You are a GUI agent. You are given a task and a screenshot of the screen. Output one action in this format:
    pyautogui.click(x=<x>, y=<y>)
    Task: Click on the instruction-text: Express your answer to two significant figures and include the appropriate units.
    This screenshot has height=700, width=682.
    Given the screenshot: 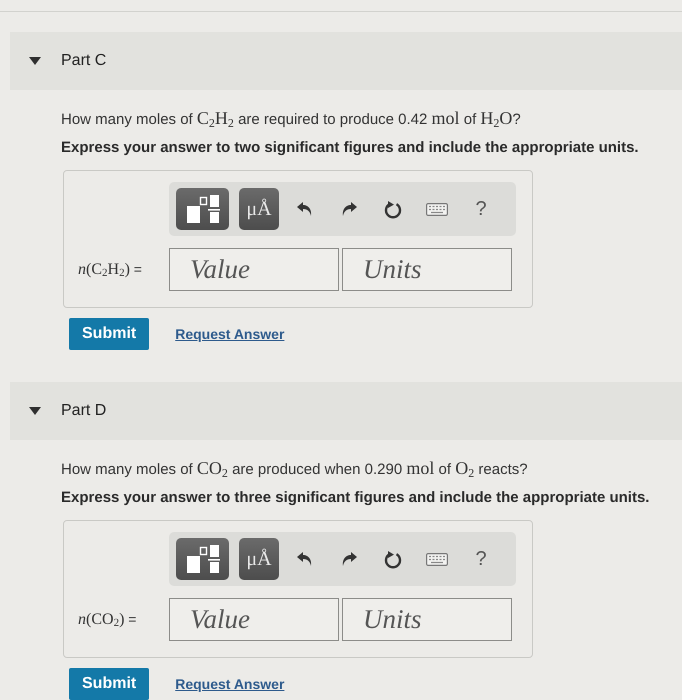 What is the action you would take?
    pyautogui.click(x=350, y=148)
    